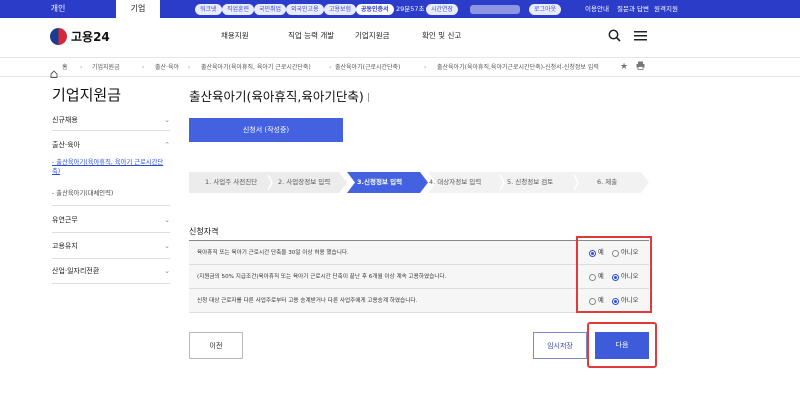 This screenshot has height=419, width=800. What do you see at coordinates (266, 130) in the screenshot?
I see `application-status-button: 신청서 (작성중)` at bounding box center [266, 130].